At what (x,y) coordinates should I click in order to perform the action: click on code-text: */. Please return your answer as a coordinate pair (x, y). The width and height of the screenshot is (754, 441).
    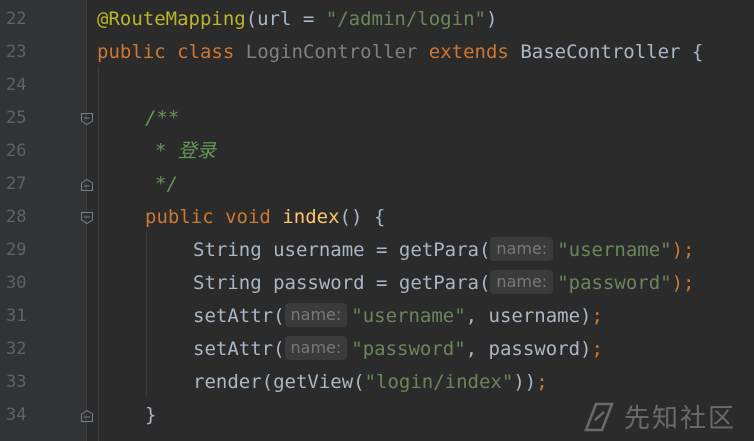
    Looking at the image, I should click on (166, 184).